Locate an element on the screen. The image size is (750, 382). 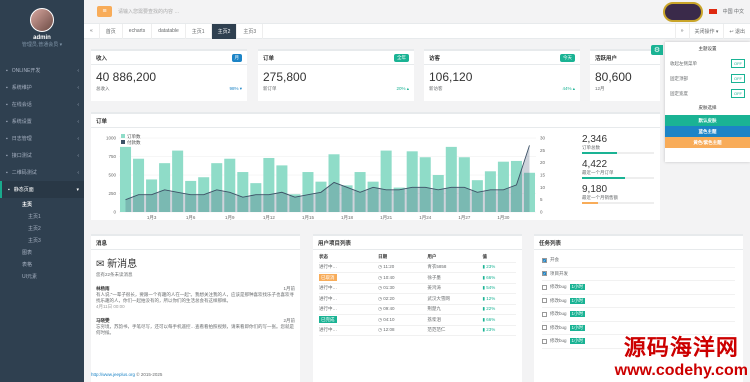
table-row: 进行中… ◷ 09:40 荆楚九 ▮ 22% is located at coordinates (417, 310).